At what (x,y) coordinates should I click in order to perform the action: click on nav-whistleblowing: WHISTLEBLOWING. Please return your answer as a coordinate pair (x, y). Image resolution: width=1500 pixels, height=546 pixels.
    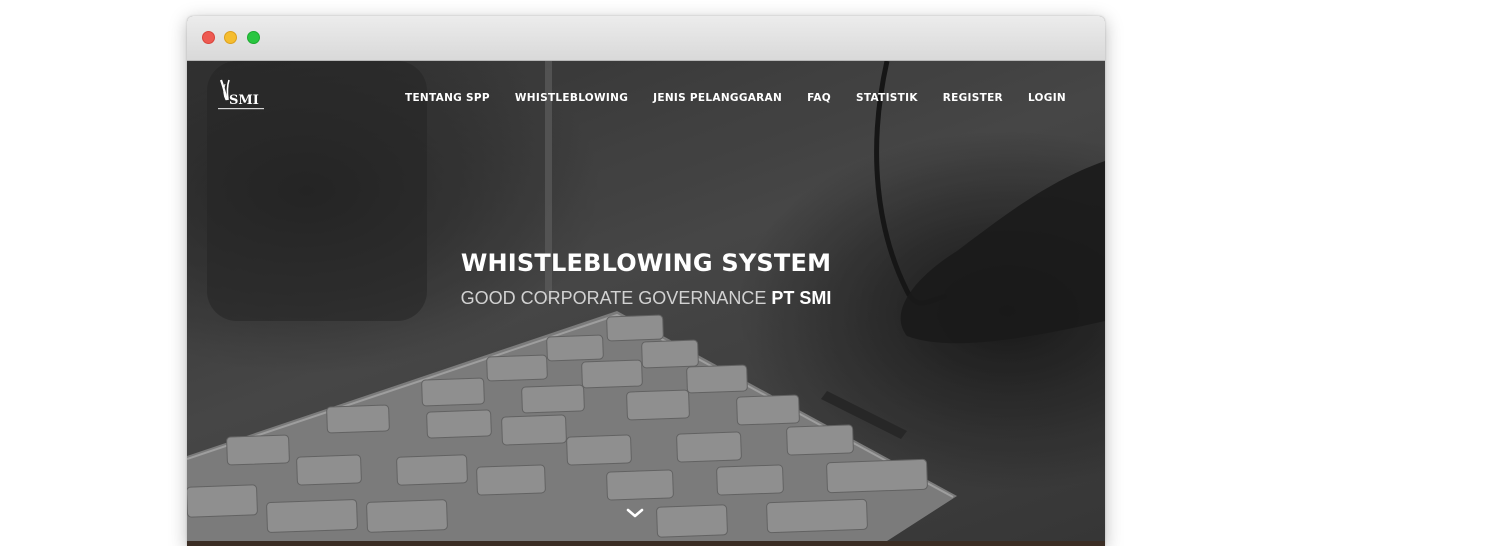
    Looking at the image, I should click on (571, 98).